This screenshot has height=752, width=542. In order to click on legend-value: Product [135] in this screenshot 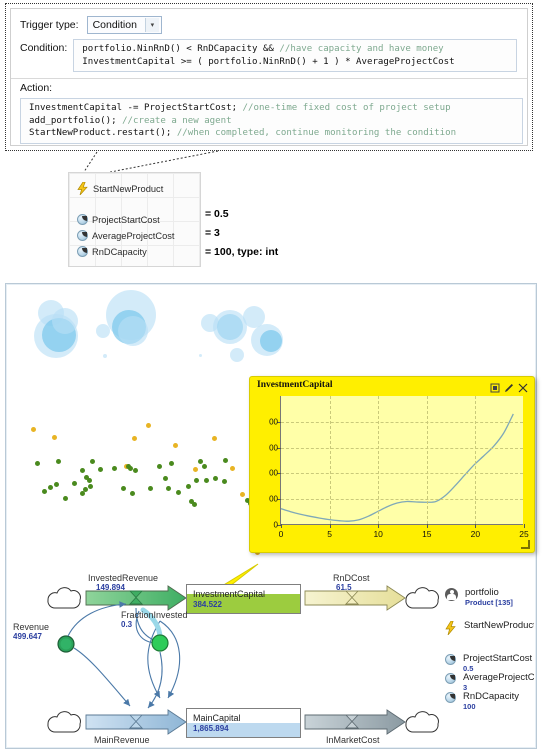, I will do `click(489, 602)`.